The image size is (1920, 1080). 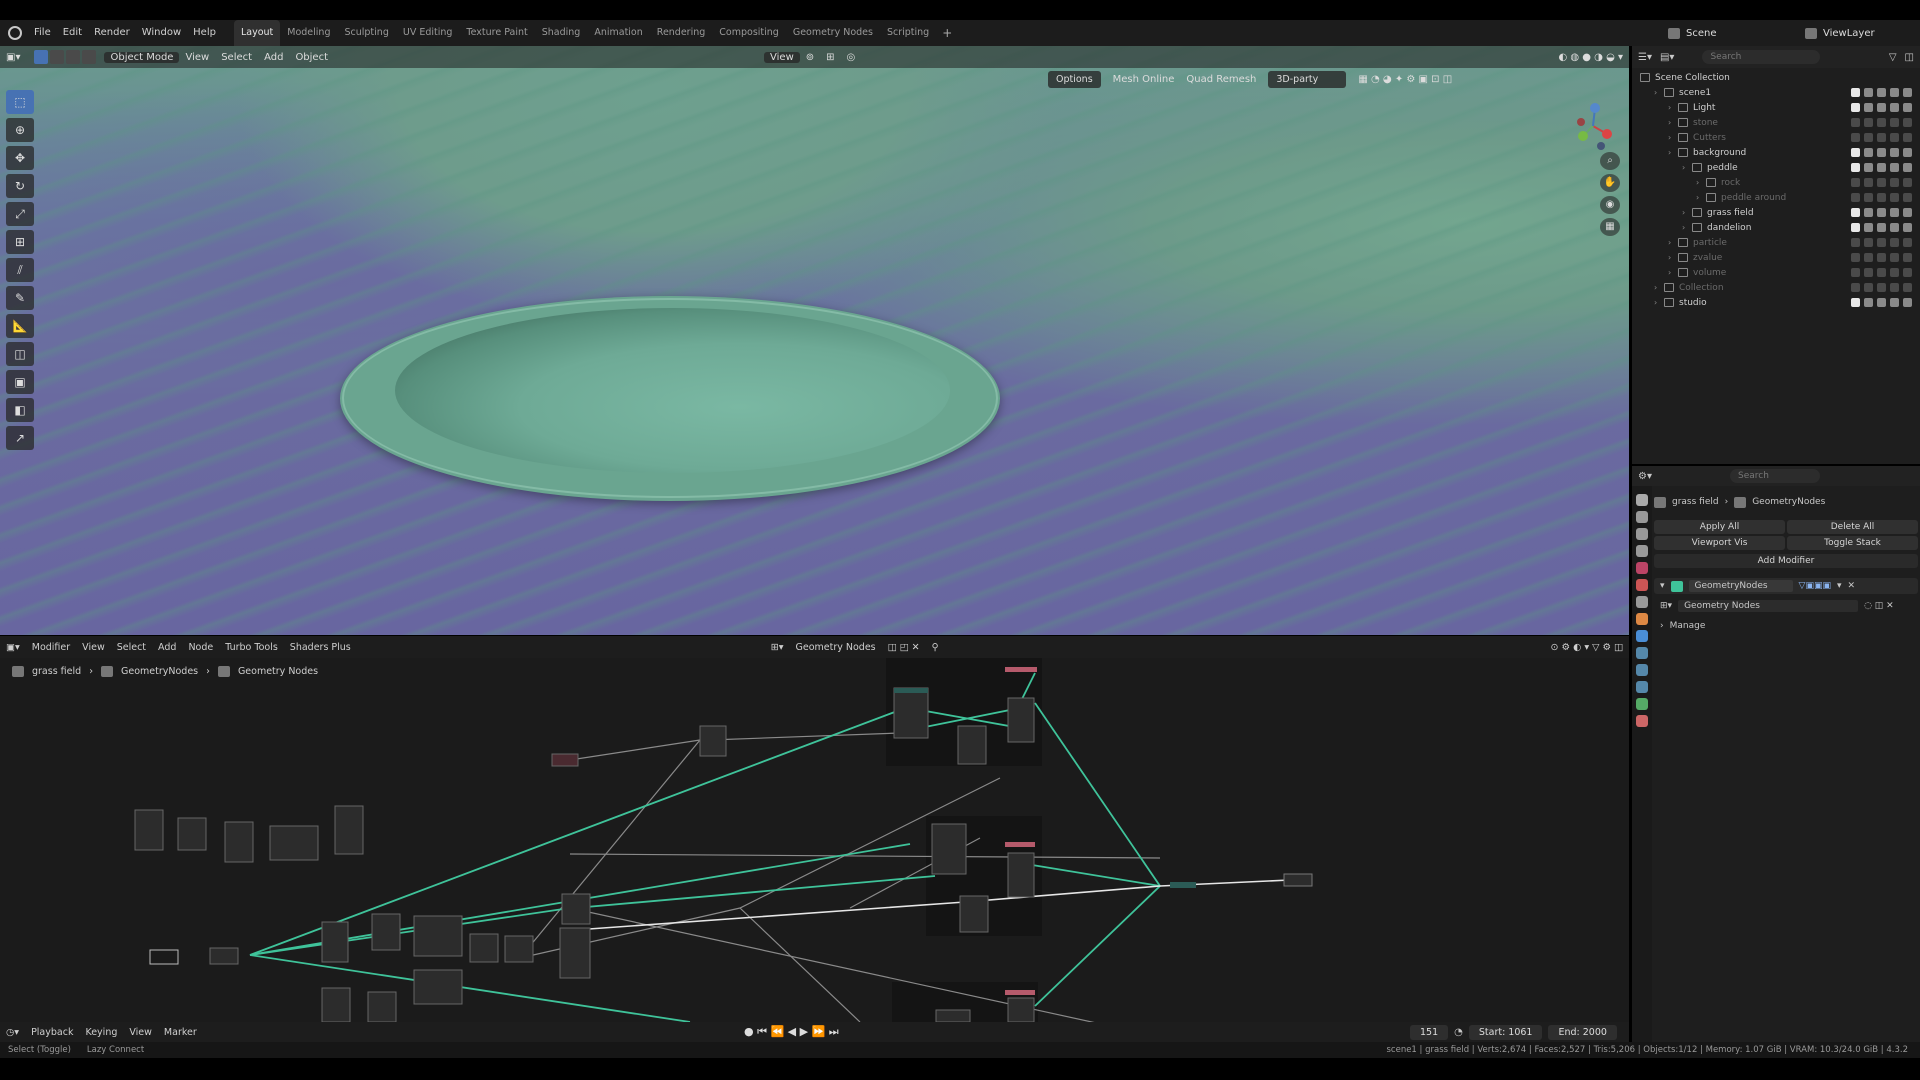 What do you see at coordinates (908, 33) in the screenshot?
I see `tab-scripting: Scripting` at bounding box center [908, 33].